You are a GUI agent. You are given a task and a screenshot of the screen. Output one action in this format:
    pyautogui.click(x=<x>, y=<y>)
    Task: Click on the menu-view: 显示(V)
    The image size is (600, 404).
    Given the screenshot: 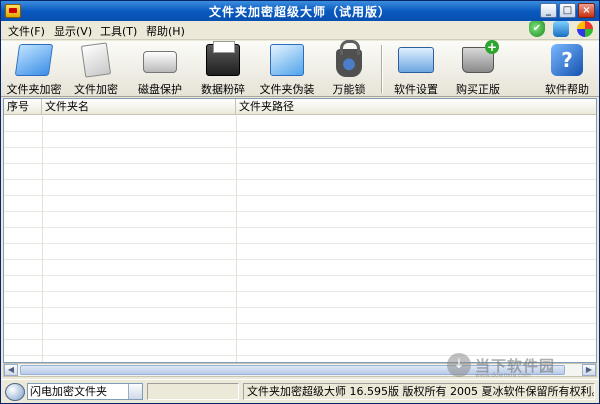 What is the action you would take?
    pyautogui.click(x=73, y=31)
    